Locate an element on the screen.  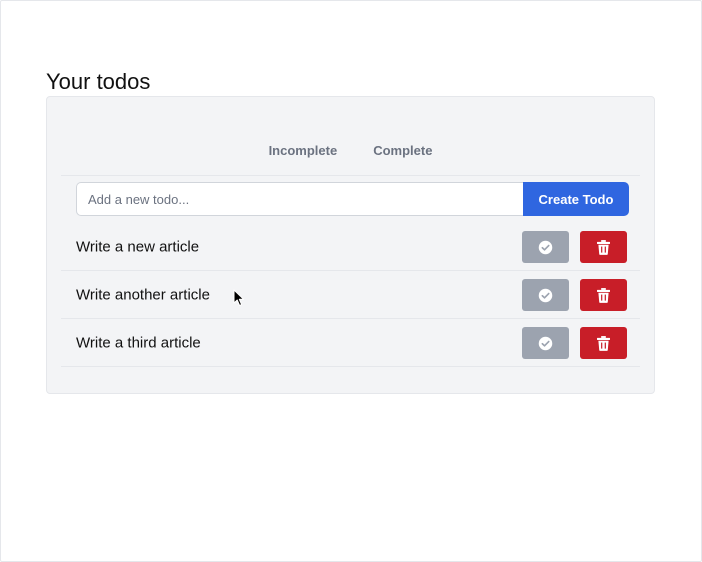
todo-item: Write another article is located at coordinates (350, 295).